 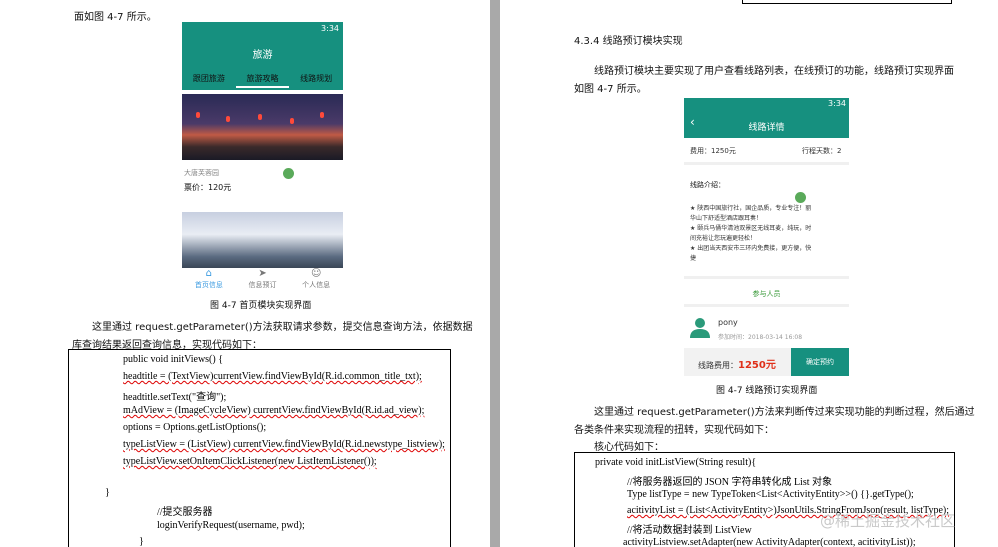 What do you see at coordinates (209, 280) in the screenshot?
I see `nav-home: ⌂ 首页信息` at bounding box center [209, 280].